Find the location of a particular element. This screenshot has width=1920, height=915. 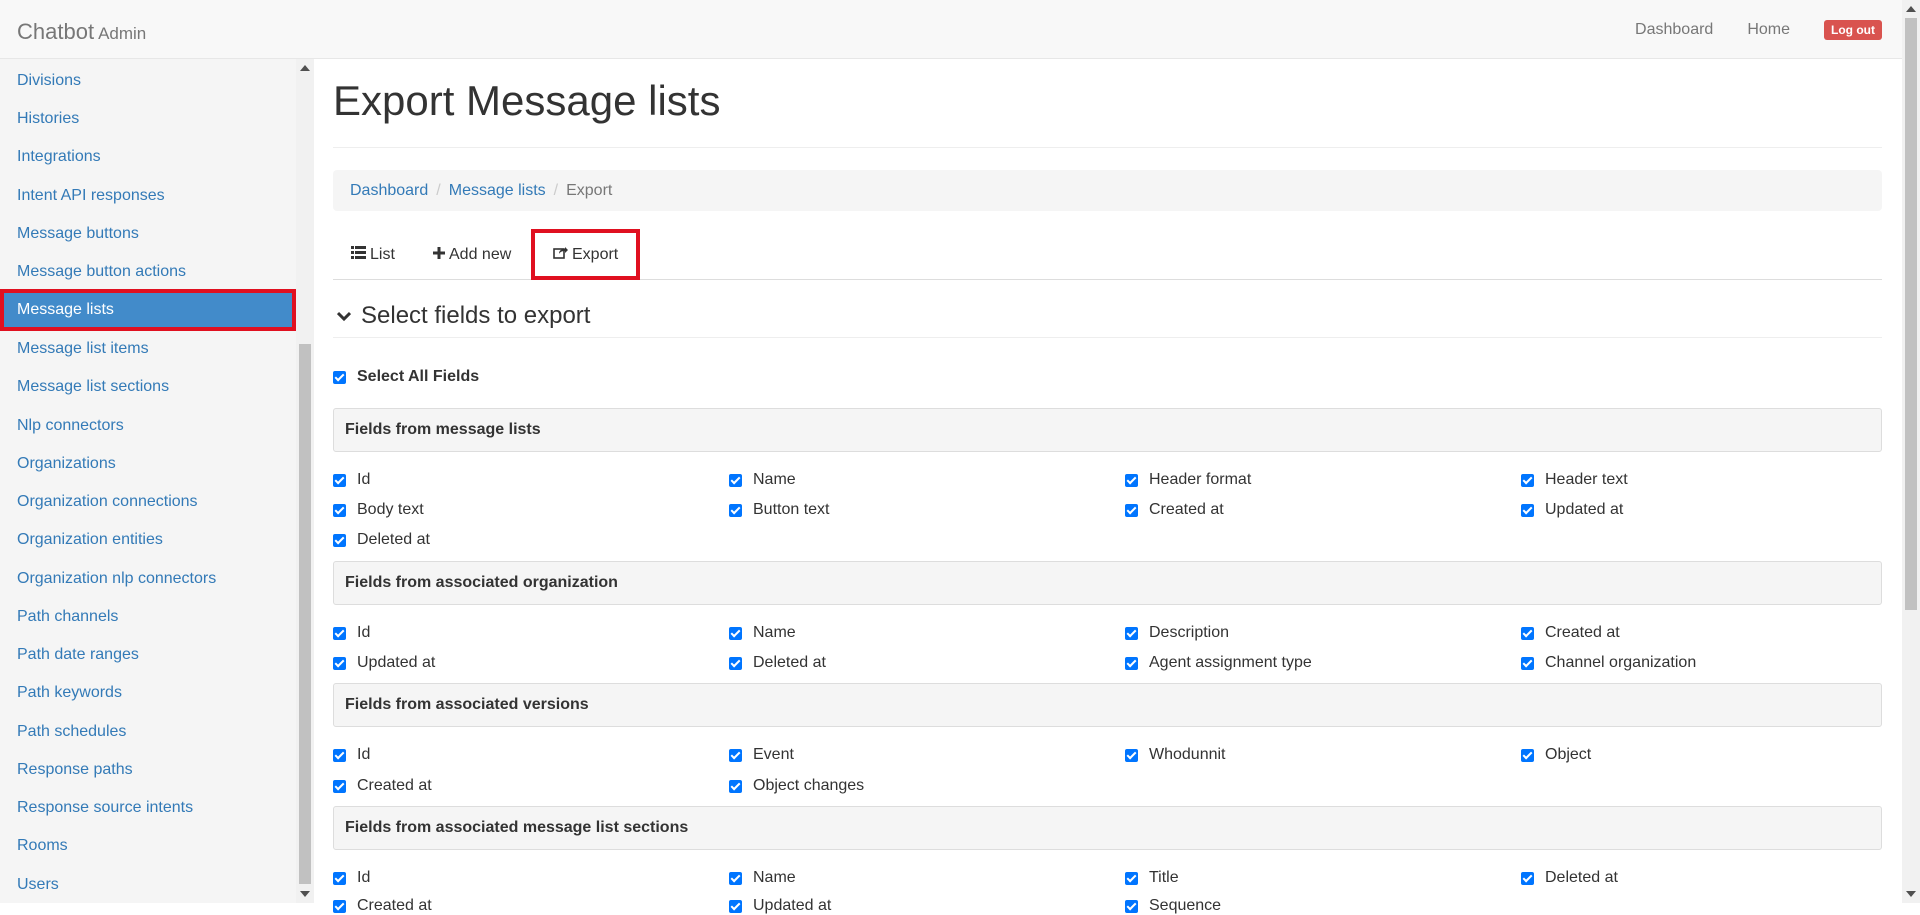

sidebar-item-path-schedules: Path schedules is located at coordinates (148, 732).